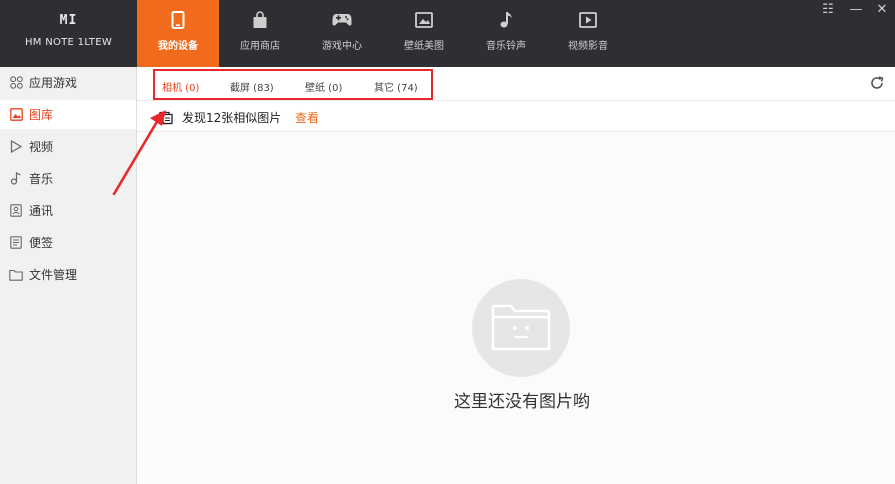  What do you see at coordinates (166, 117) in the screenshot?
I see `similar-photos-icon` at bounding box center [166, 117].